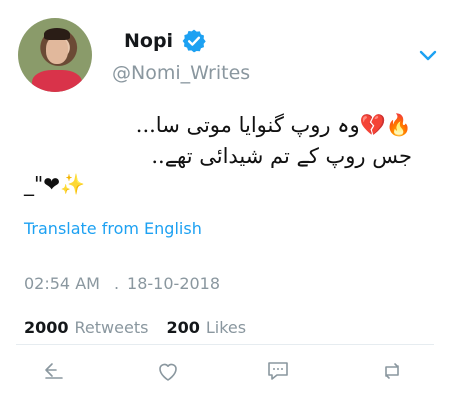 This screenshot has height=407, width=450. What do you see at coordinates (181, 73) in the screenshot?
I see `user-handle: @Nomi_Writes` at bounding box center [181, 73].